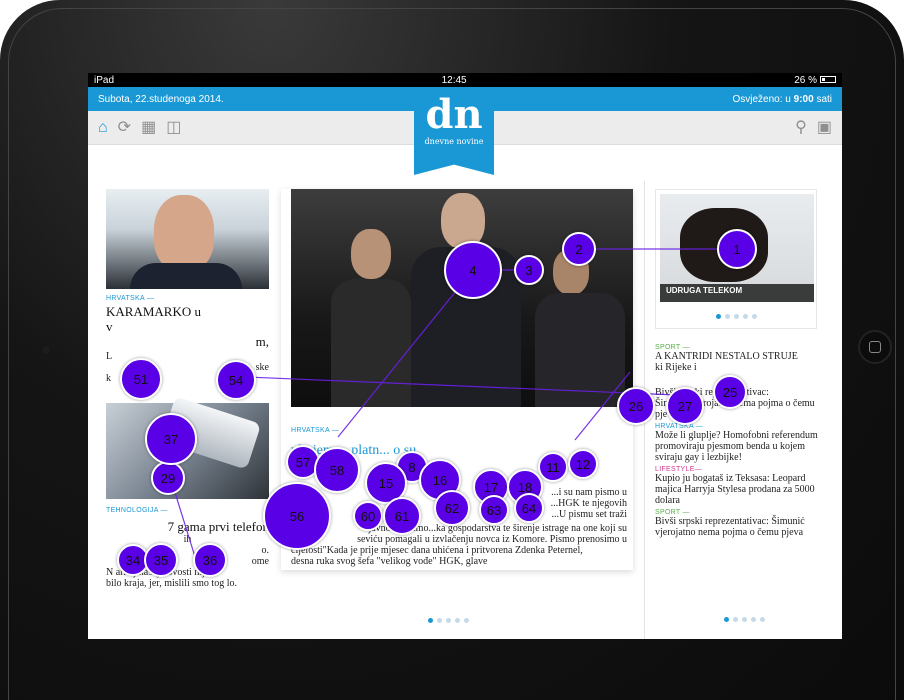 The width and height of the screenshot is (904, 700). I want to click on left-top-headline-3: m,, so click(262, 341).